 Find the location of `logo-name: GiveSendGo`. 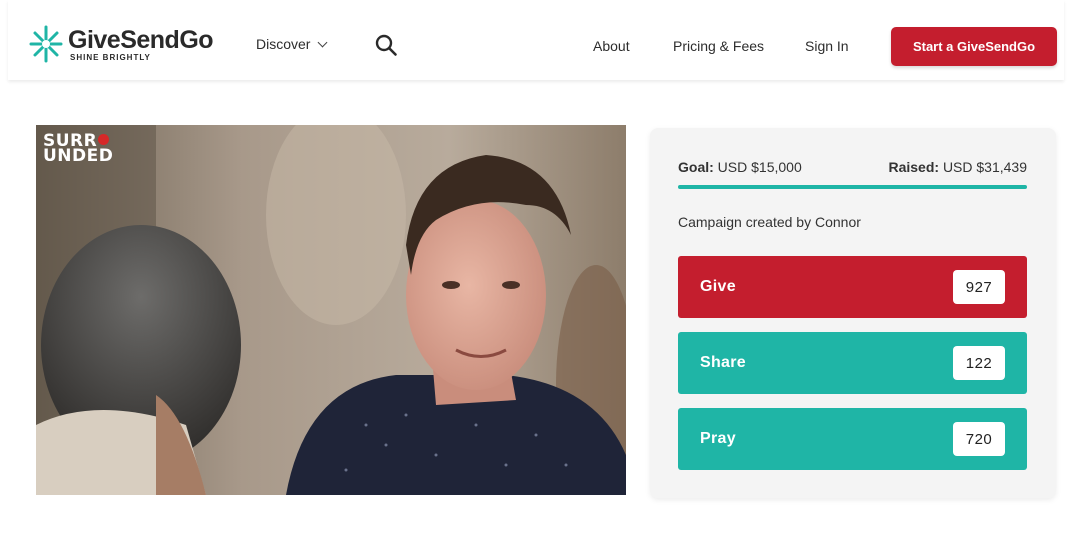

logo-name: GiveSendGo is located at coordinates (141, 39).